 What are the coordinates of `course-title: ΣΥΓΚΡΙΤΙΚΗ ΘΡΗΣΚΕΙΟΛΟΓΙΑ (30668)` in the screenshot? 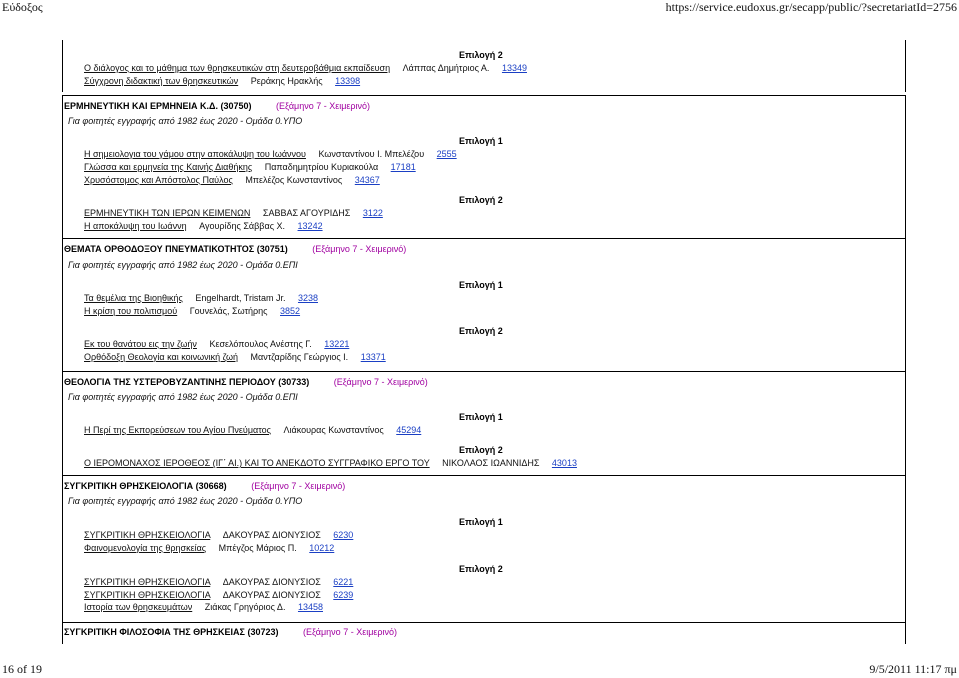 It's located at (145, 486).